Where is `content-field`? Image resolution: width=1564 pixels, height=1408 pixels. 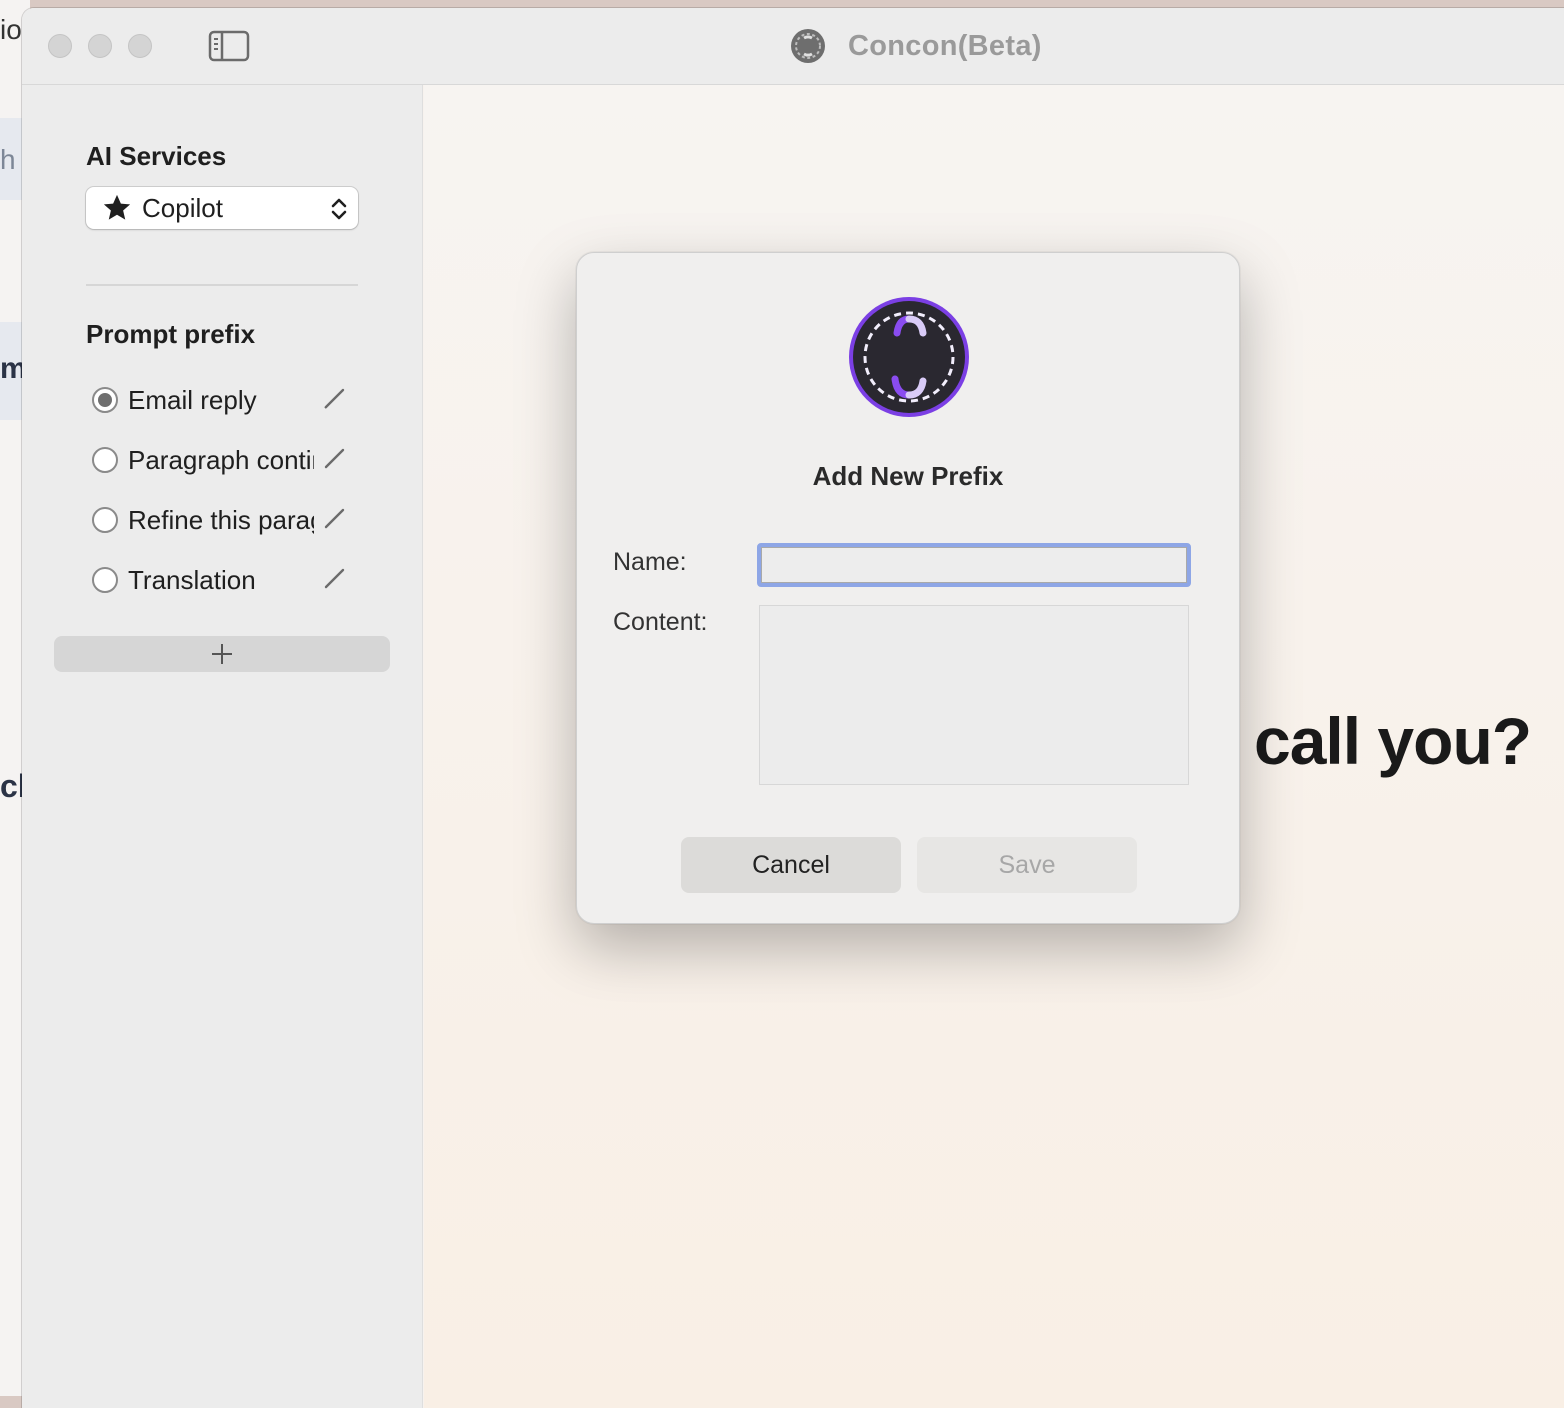 content-field is located at coordinates (974, 695).